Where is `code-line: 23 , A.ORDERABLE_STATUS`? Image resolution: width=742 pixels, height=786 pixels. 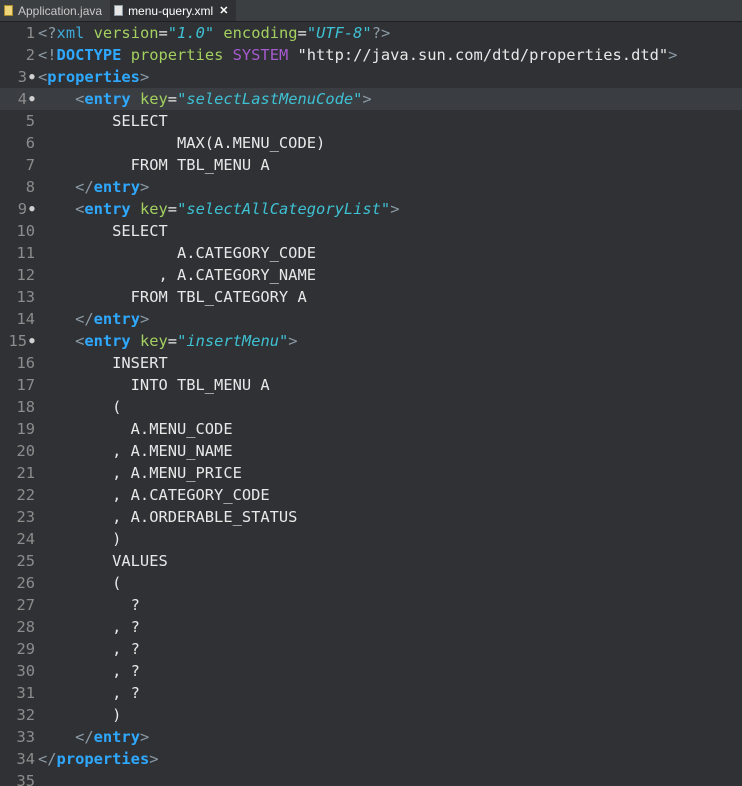 code-line: 23 , A.ORDERABLE_STATUS is located at coordinates (371, 517).